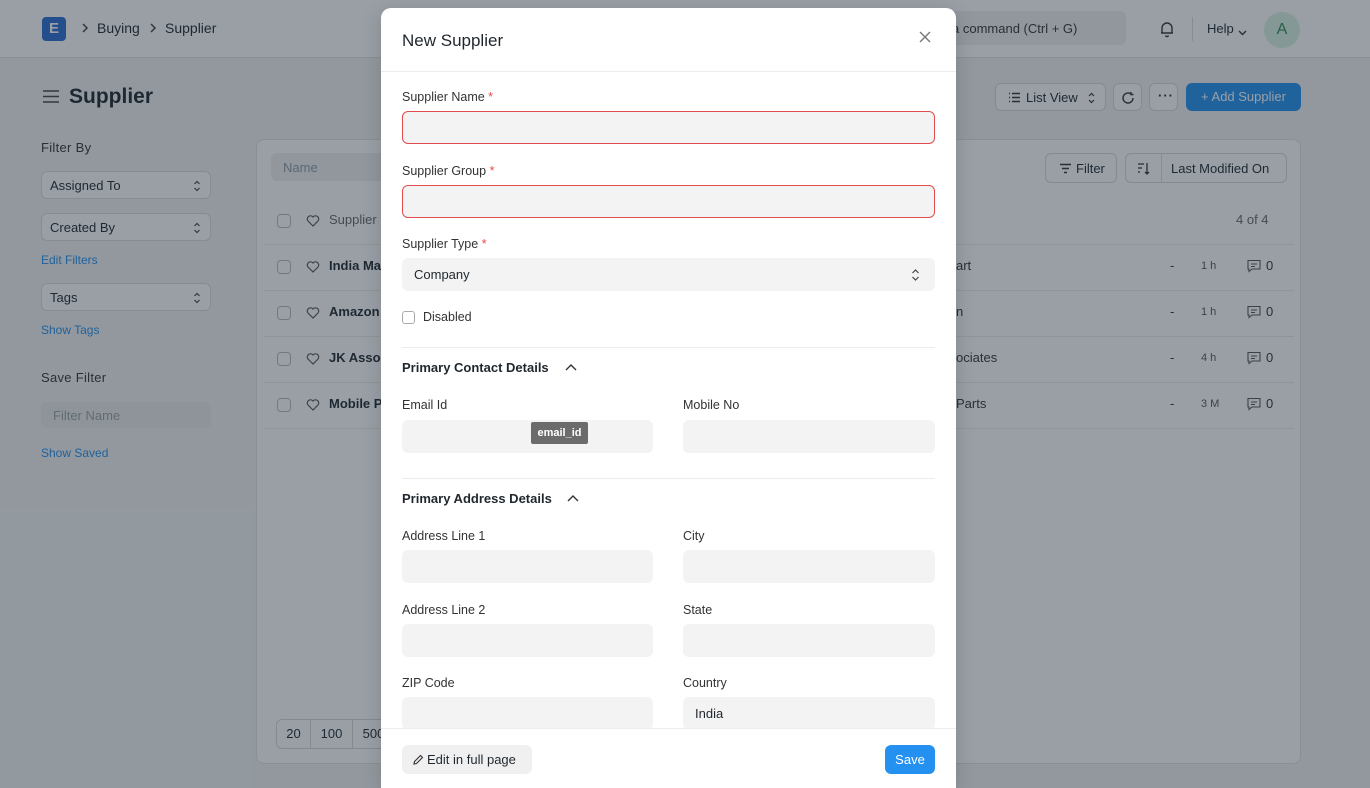 This screenshot has height=788, width=1370. I want to click on address-line-1-label: Address Line 1, so click(444, 536).